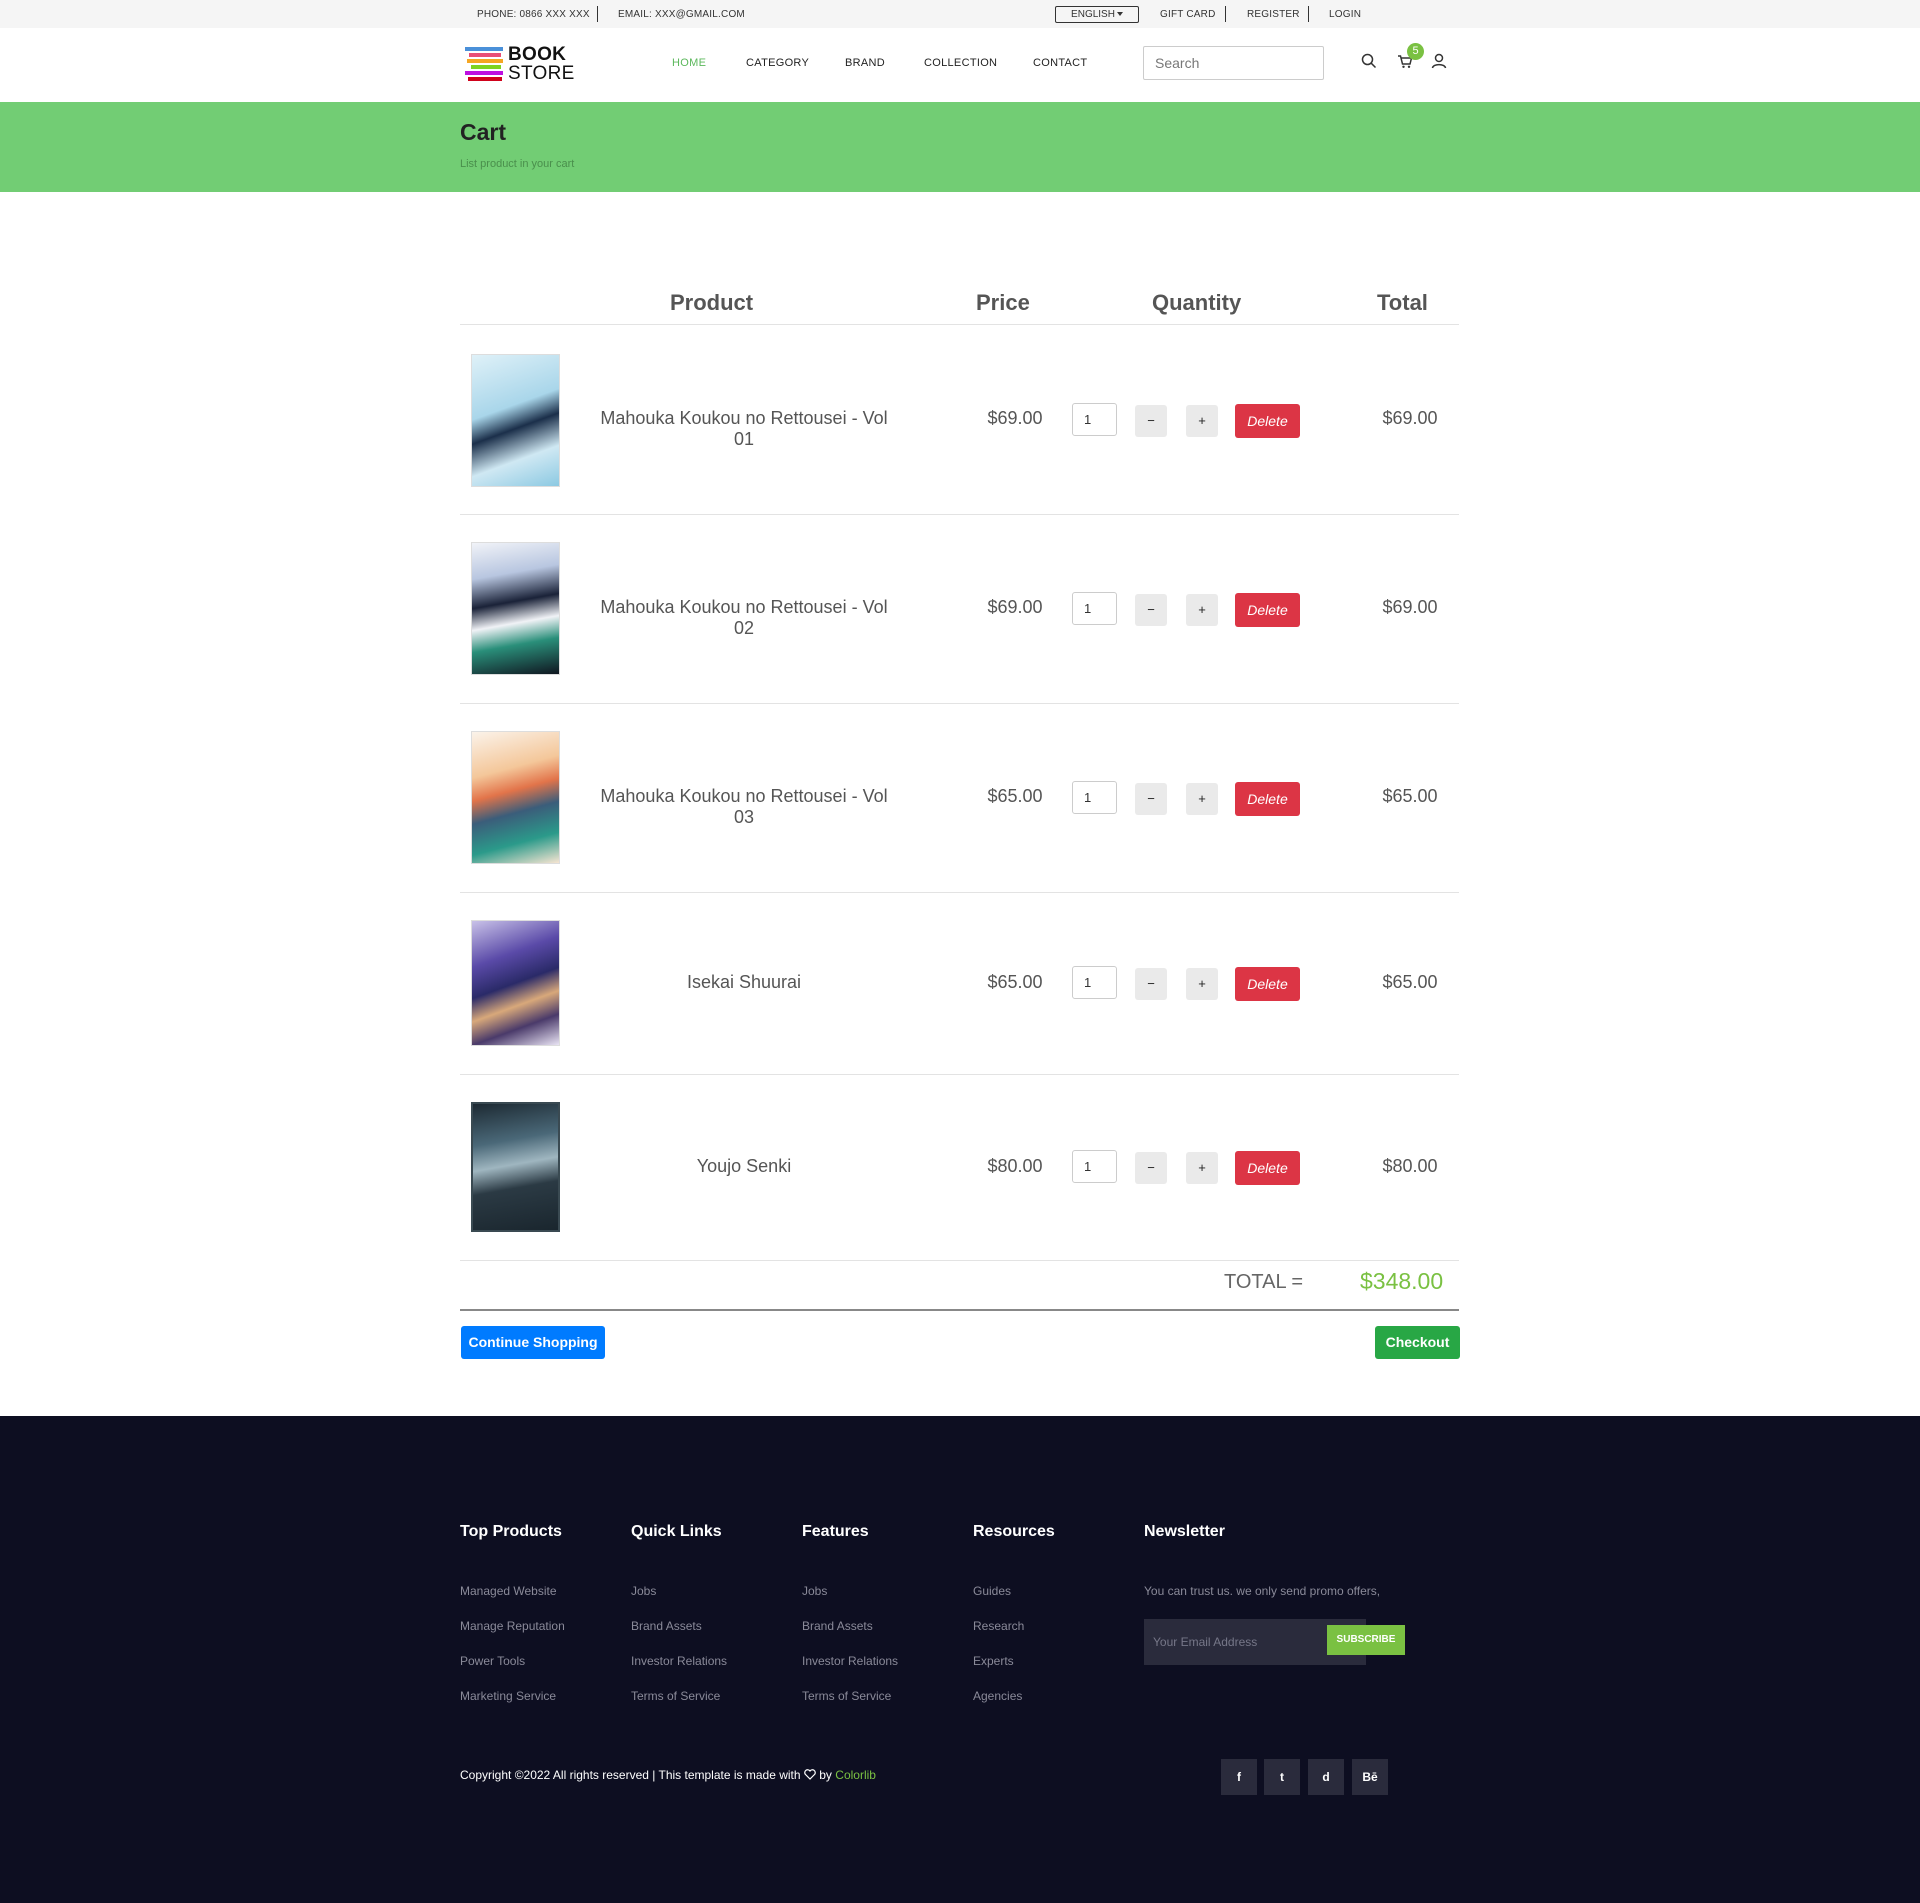 The height and width of the screenshot is (1903, 1920). I want to click on footer-link: Managed Website, so click(508, 1591).